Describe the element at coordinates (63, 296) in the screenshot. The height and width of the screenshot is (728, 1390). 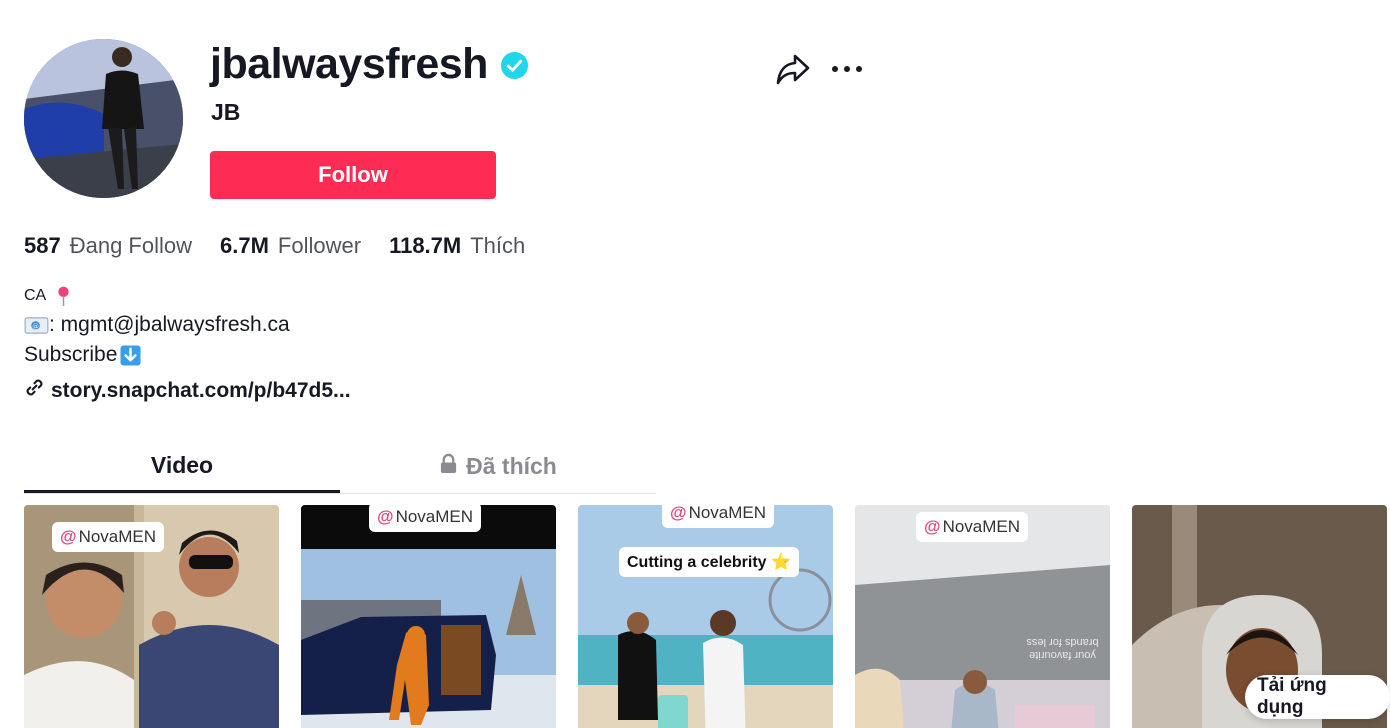
I see `pushpin-icon` at that location.